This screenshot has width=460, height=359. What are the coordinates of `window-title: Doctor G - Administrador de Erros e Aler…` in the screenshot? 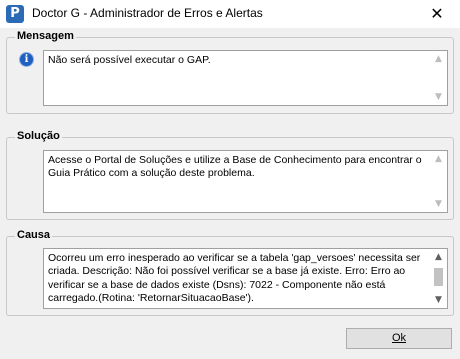 It's located at (147, 13).